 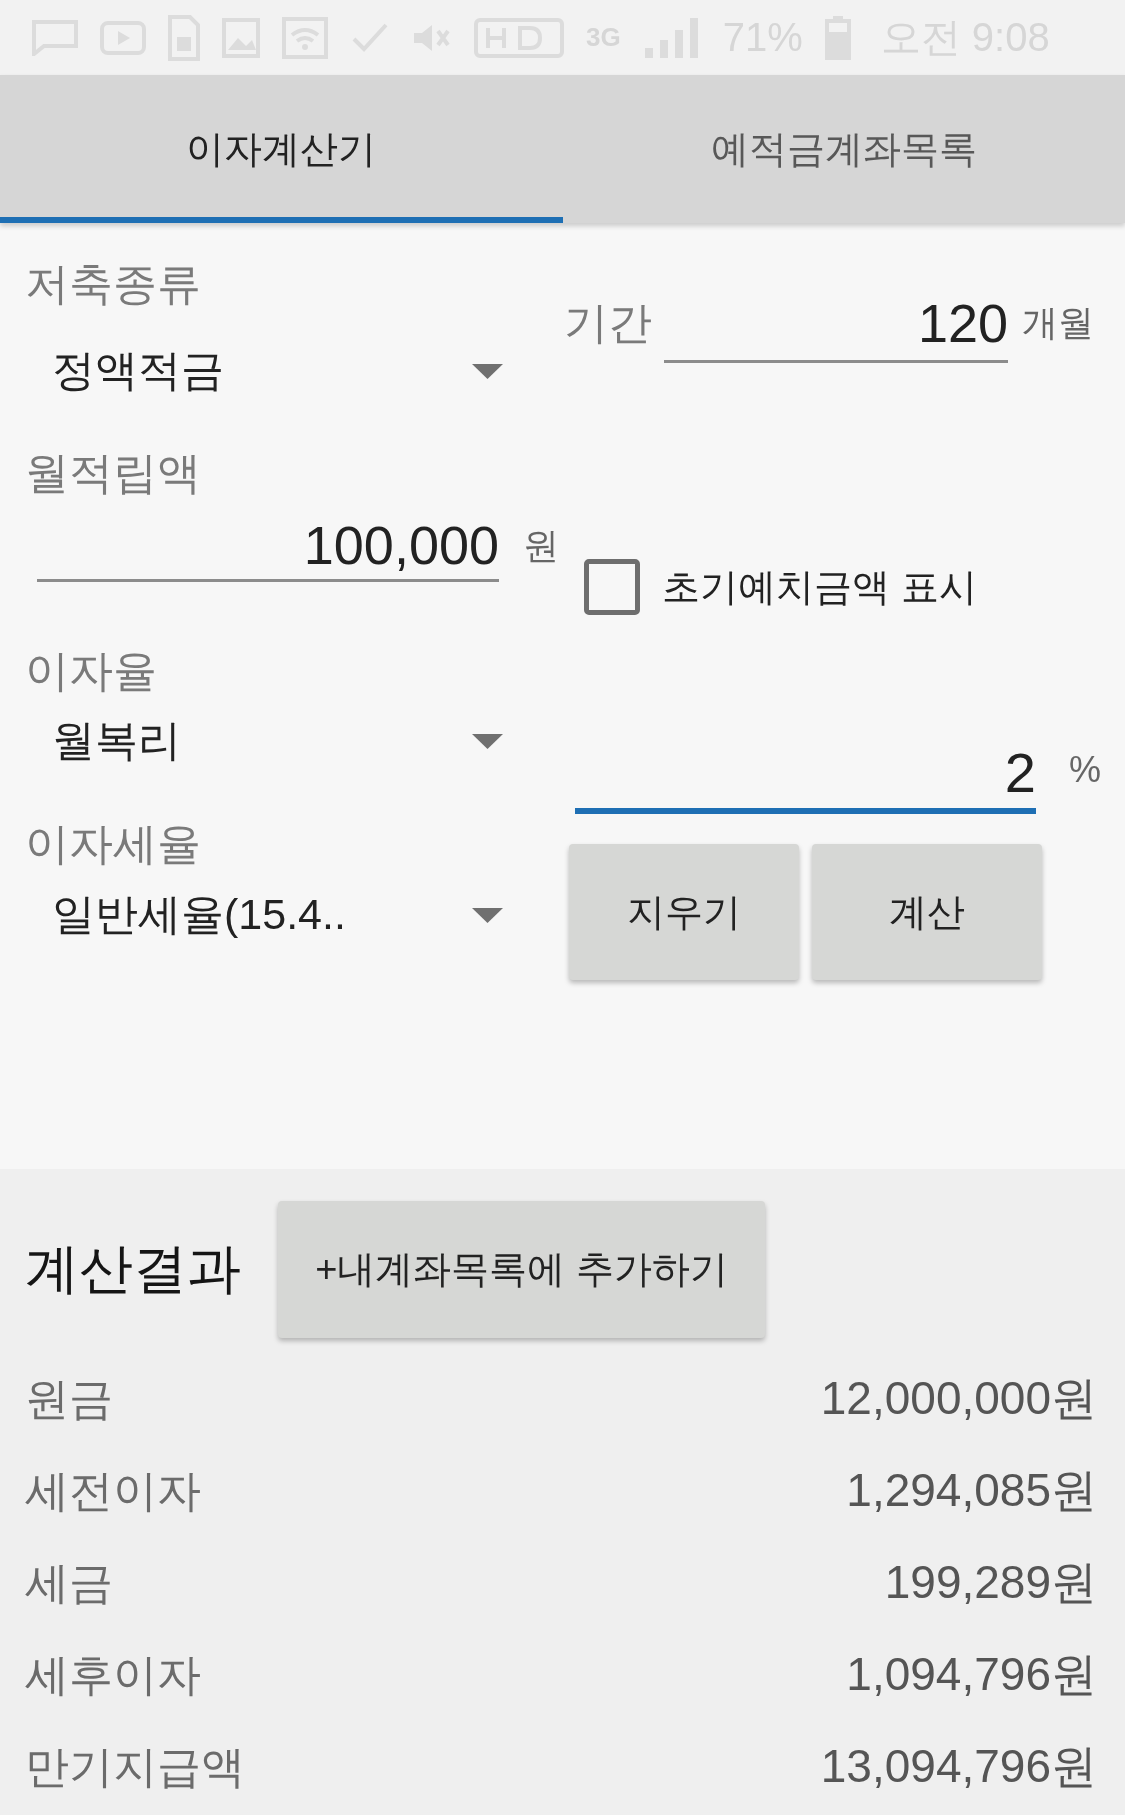 I want to click on field-label: 저축종류, so click(x=113, y=284).